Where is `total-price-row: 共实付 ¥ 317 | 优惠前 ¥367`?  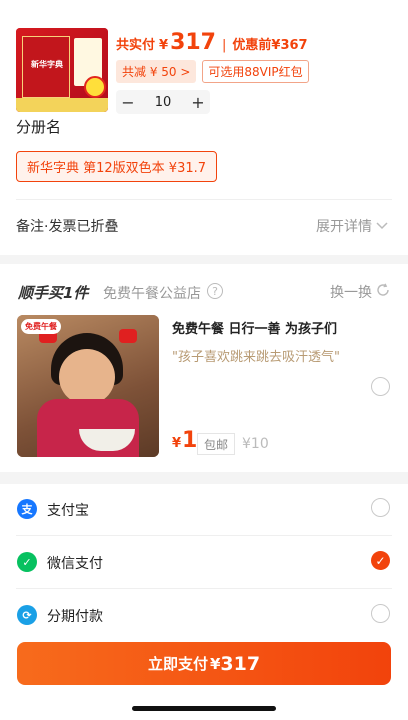 total-price-row: 共实付 ¥ 317 | 优惠前 ¥367 is located at coordinates (212, 44).